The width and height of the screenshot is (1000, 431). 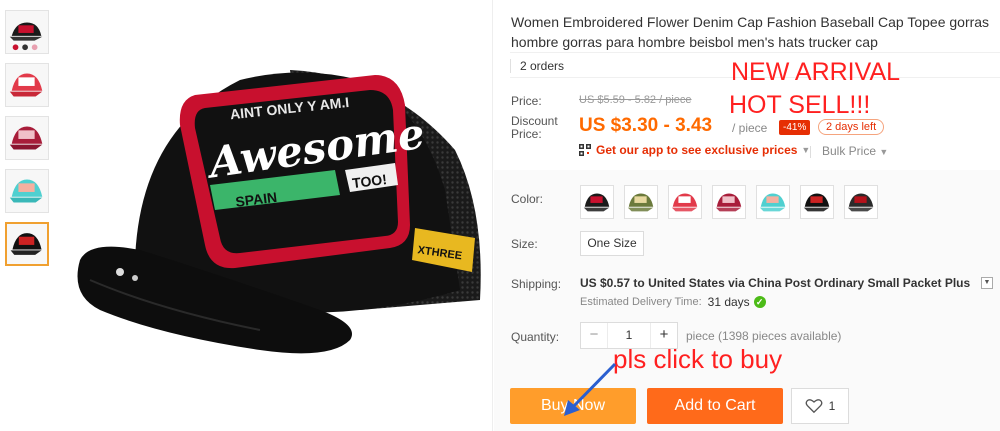 I want to click on heart-icon, so click(x=814, y=406).